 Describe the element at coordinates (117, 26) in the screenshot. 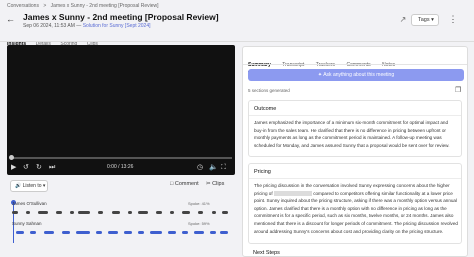

I see `deal-link: Solution for Sunny [Sept 2024]` at that location.